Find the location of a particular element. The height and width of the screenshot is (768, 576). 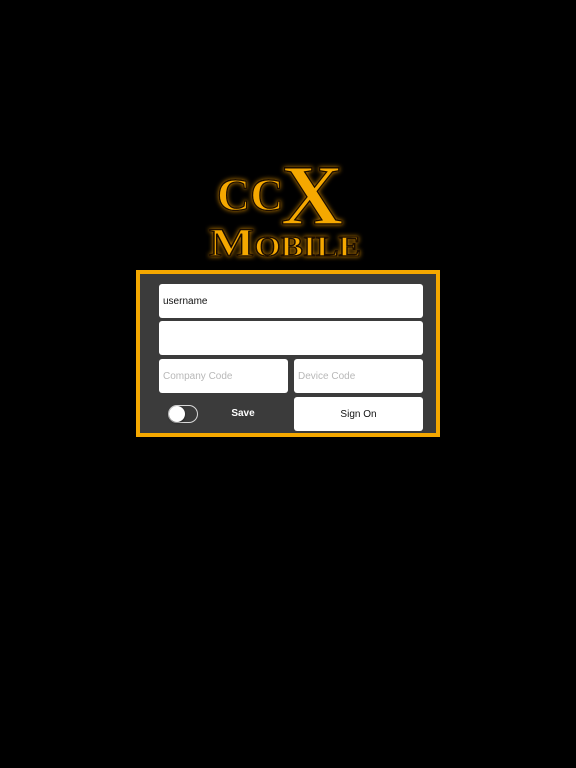

save-toggle is located at coordinates (183, 414).